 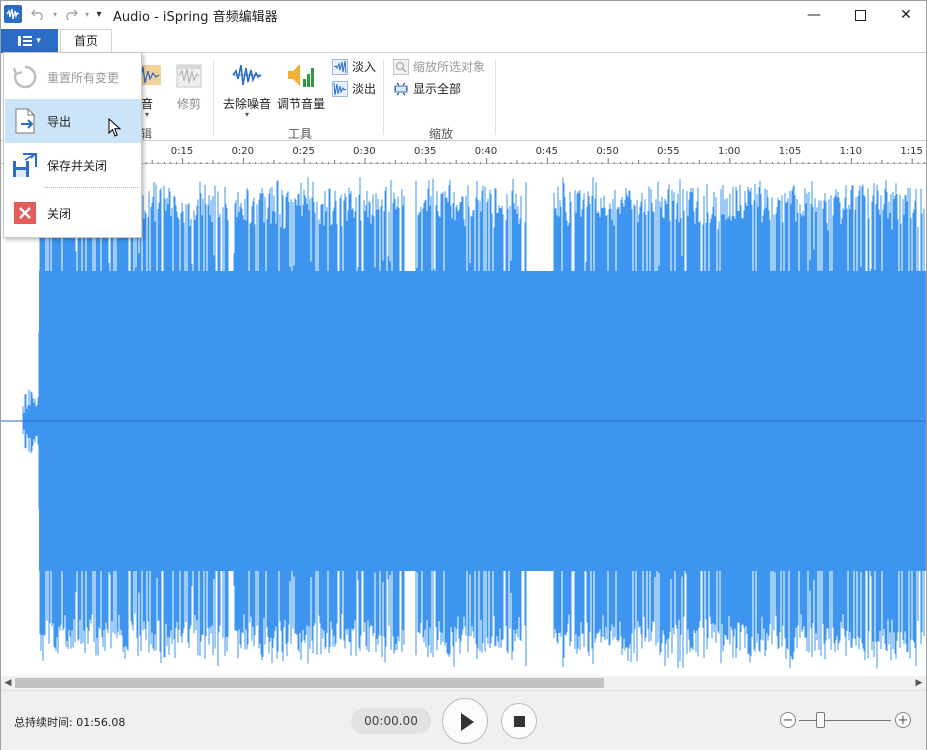 I want to click on menu-separator, so click(x=92, y=187).